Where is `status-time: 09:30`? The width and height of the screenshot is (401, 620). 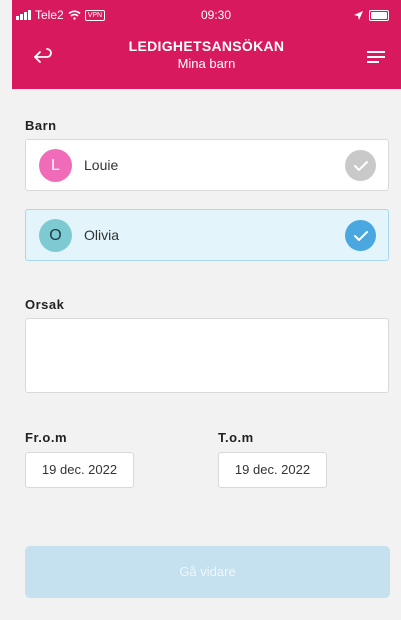
status-time: 09:30 is located at coordinates (216, 15).